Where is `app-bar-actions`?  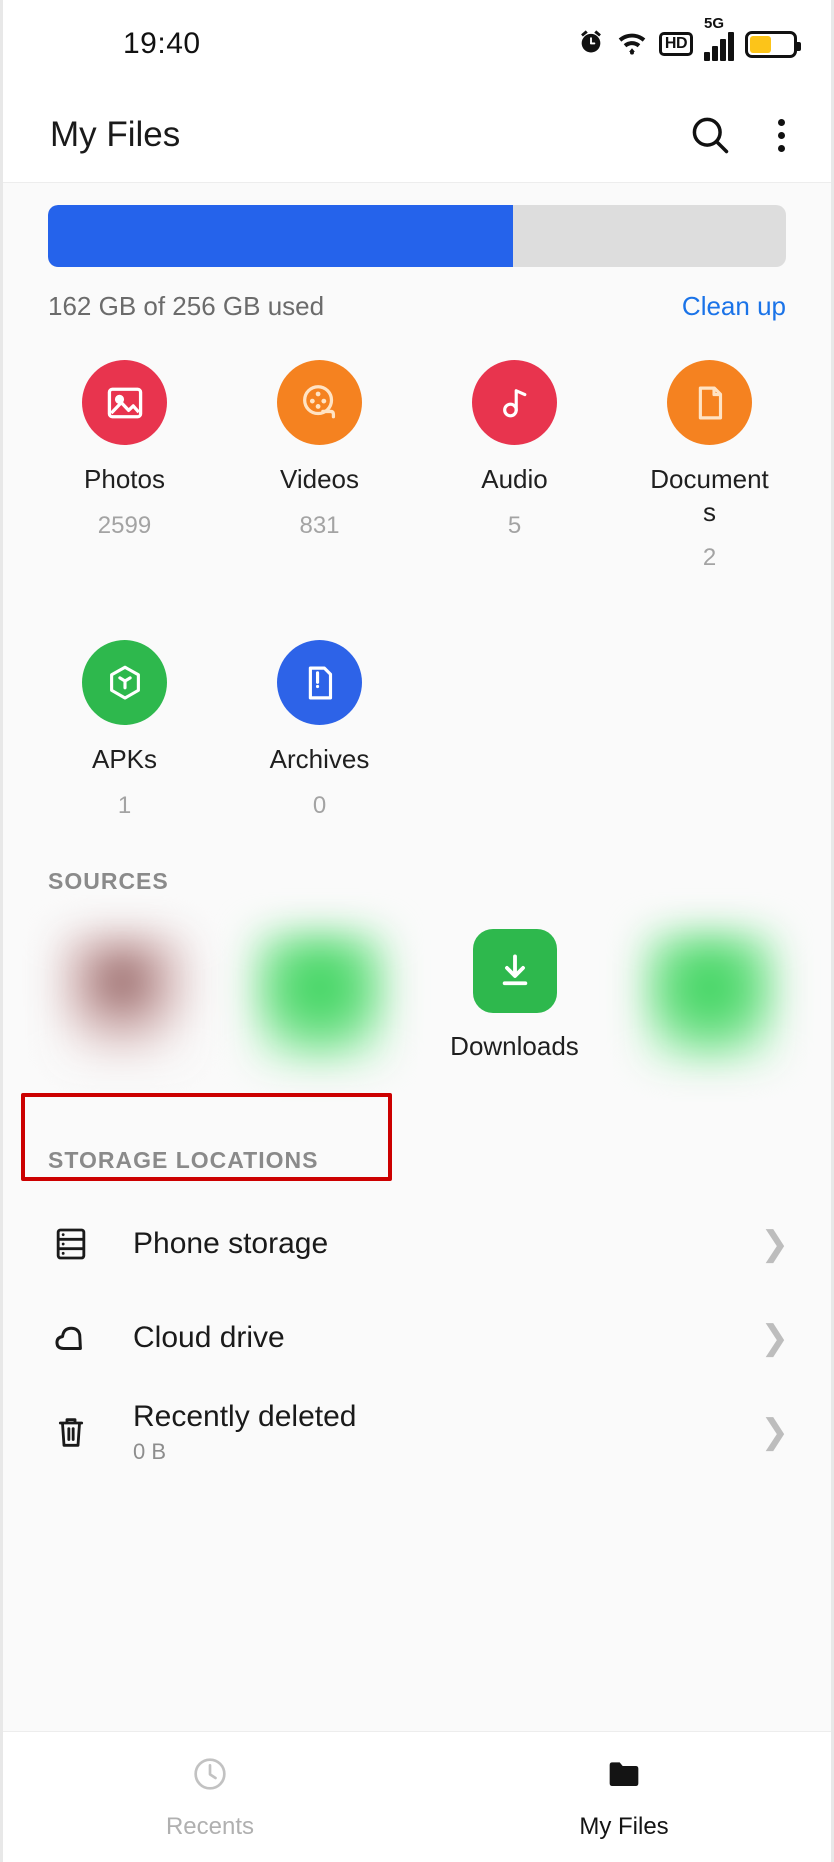 app-bar-actions is located at coordinates (741, 135).